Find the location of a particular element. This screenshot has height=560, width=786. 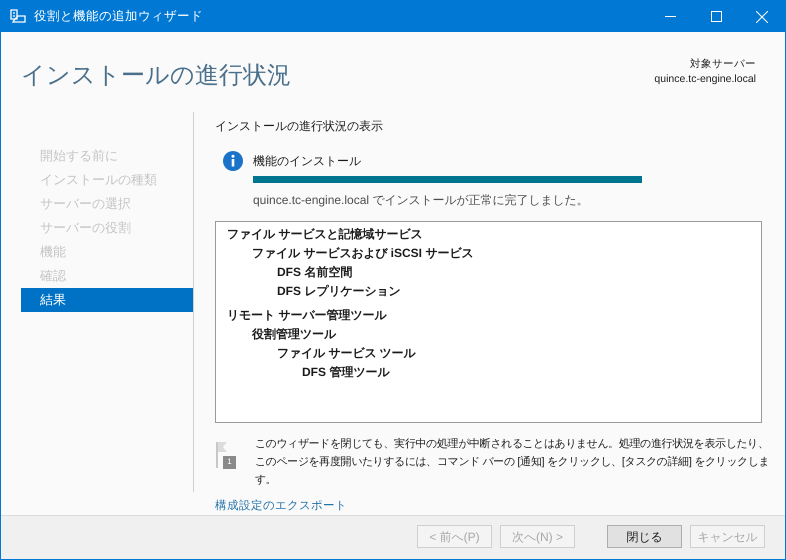

maximize-icon is located at coordinates (716, 16).